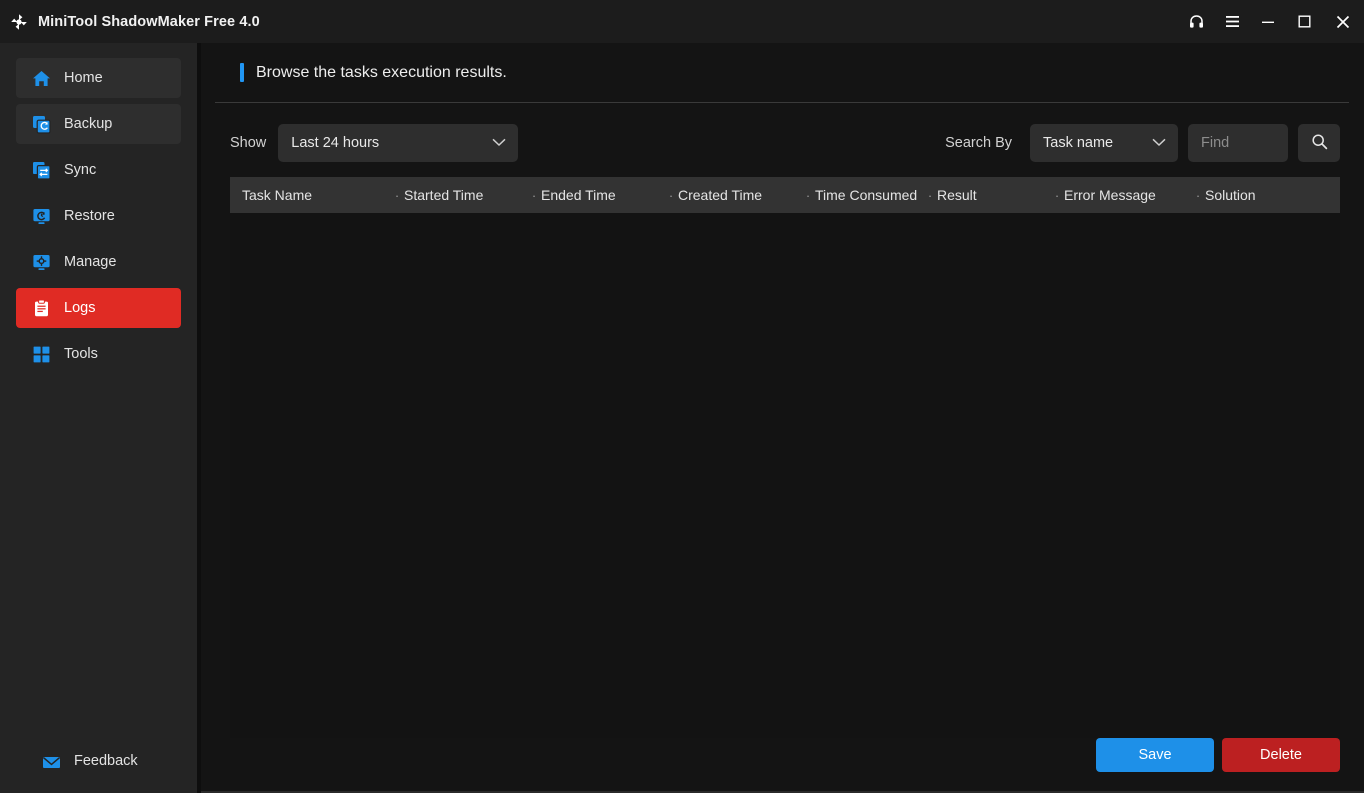 The image size is (1364, 793). I want to click on search-by-select: Task name, so click(1104, 143).